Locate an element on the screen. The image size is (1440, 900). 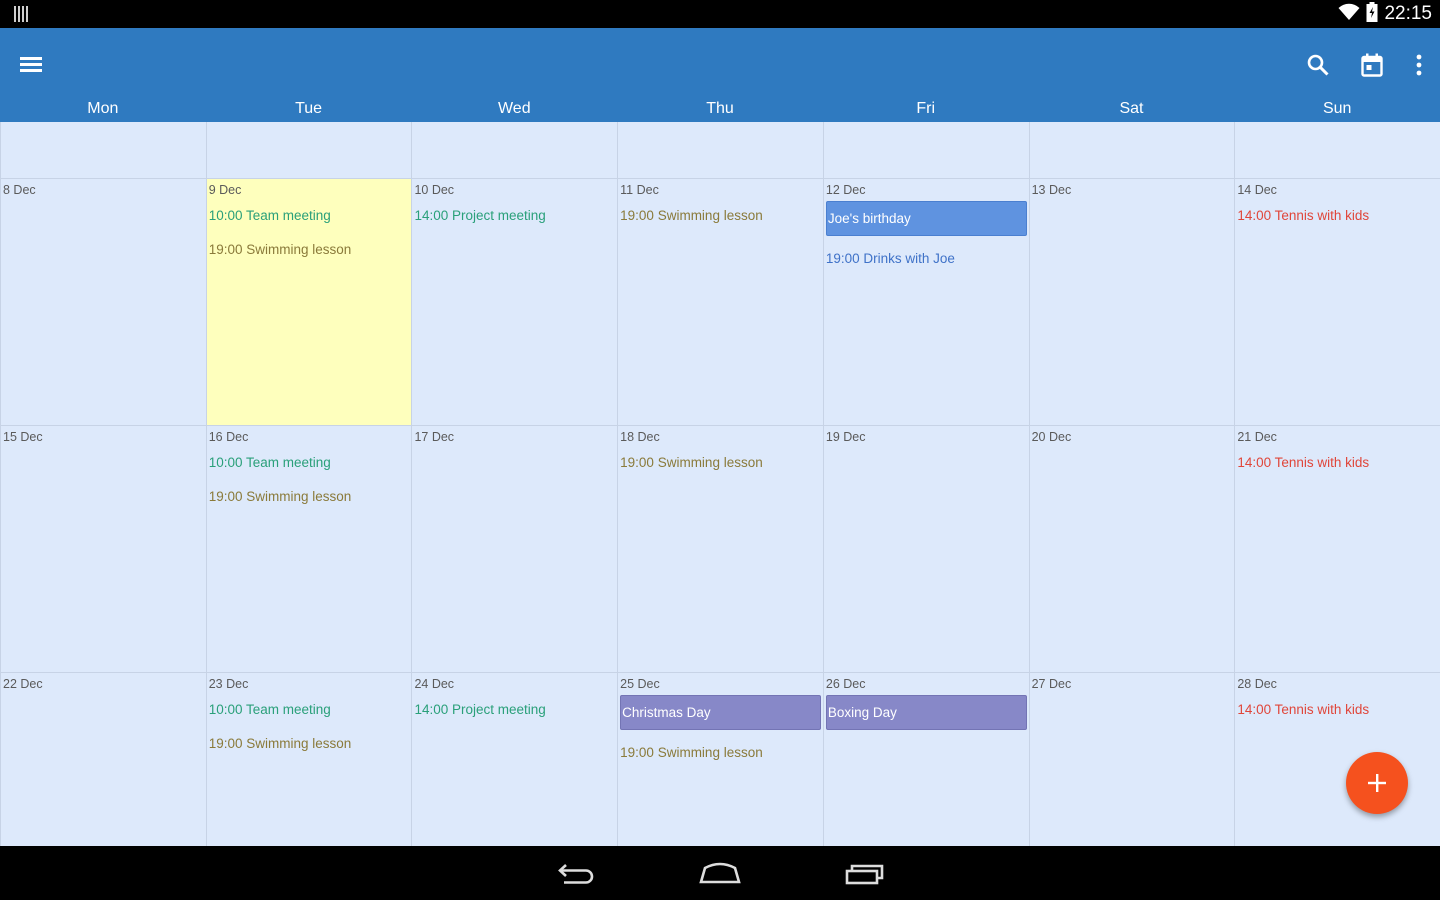
day-cell: 22 Dec is located at coordinates (103, 759).